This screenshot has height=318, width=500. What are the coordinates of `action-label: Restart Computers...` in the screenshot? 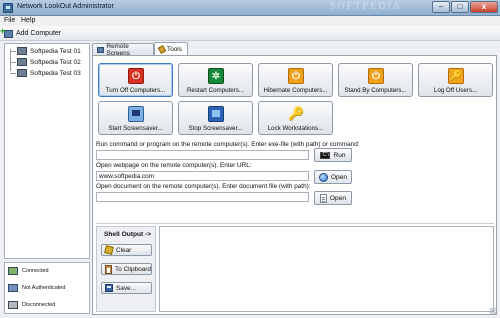 It's located at (215, 90).